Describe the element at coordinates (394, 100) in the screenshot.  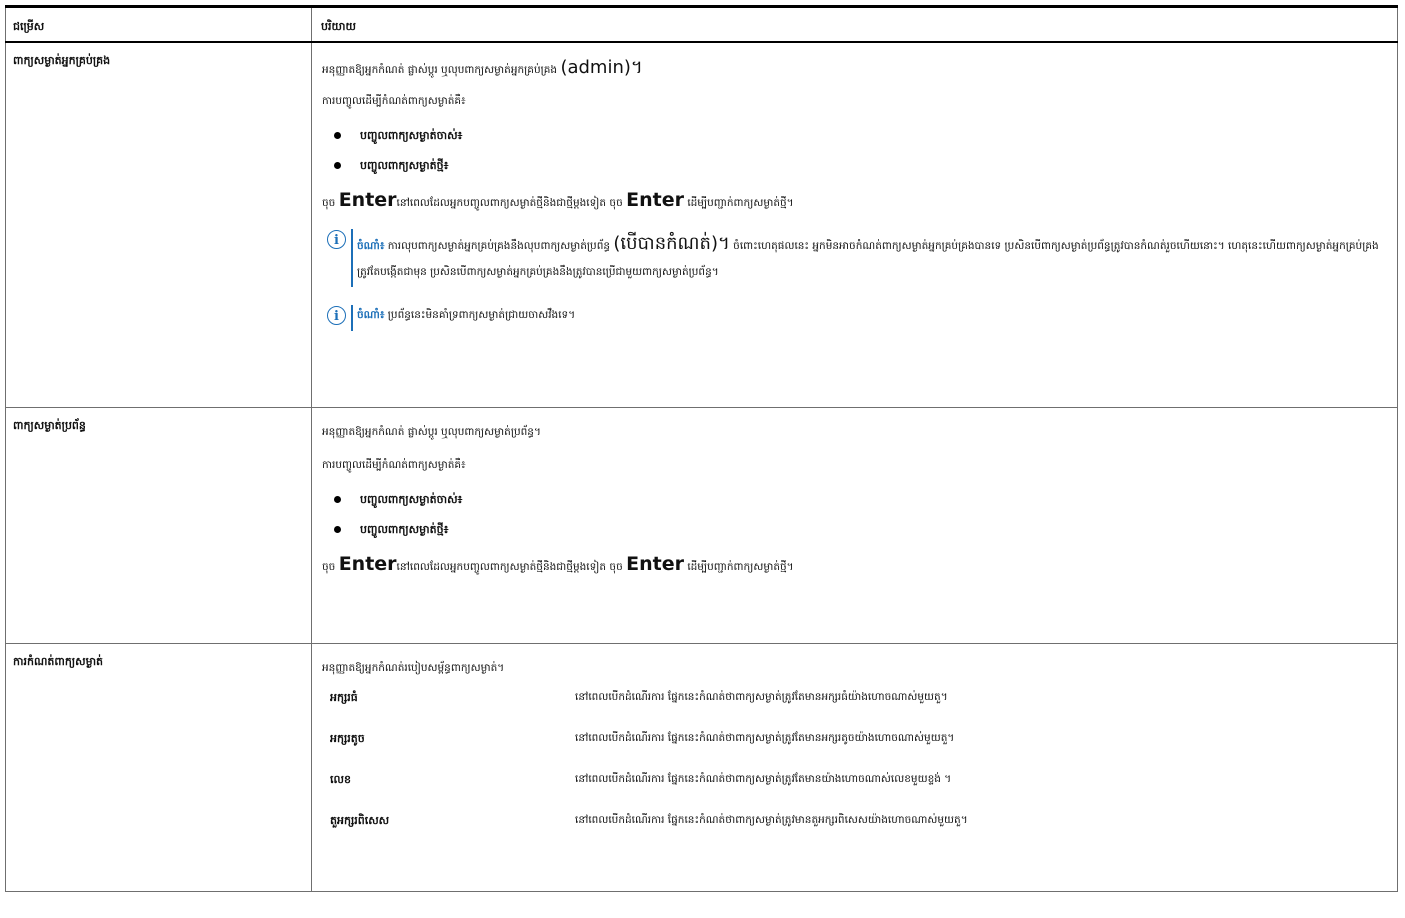
I see `admin-entry-intro: ការបញ្ចូលដើម្បីកំណត់ពាក្យសម្ងាត់គឺ៖` at that location.